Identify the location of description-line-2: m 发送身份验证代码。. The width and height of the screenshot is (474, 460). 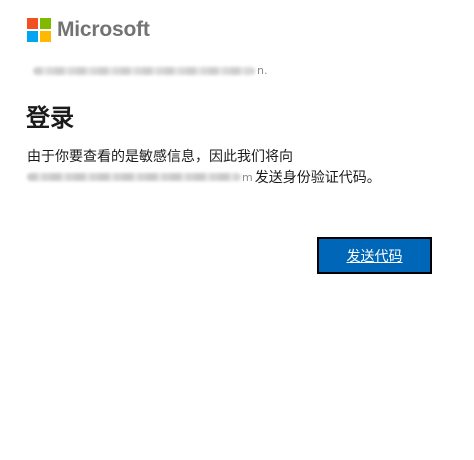
(204, 177).